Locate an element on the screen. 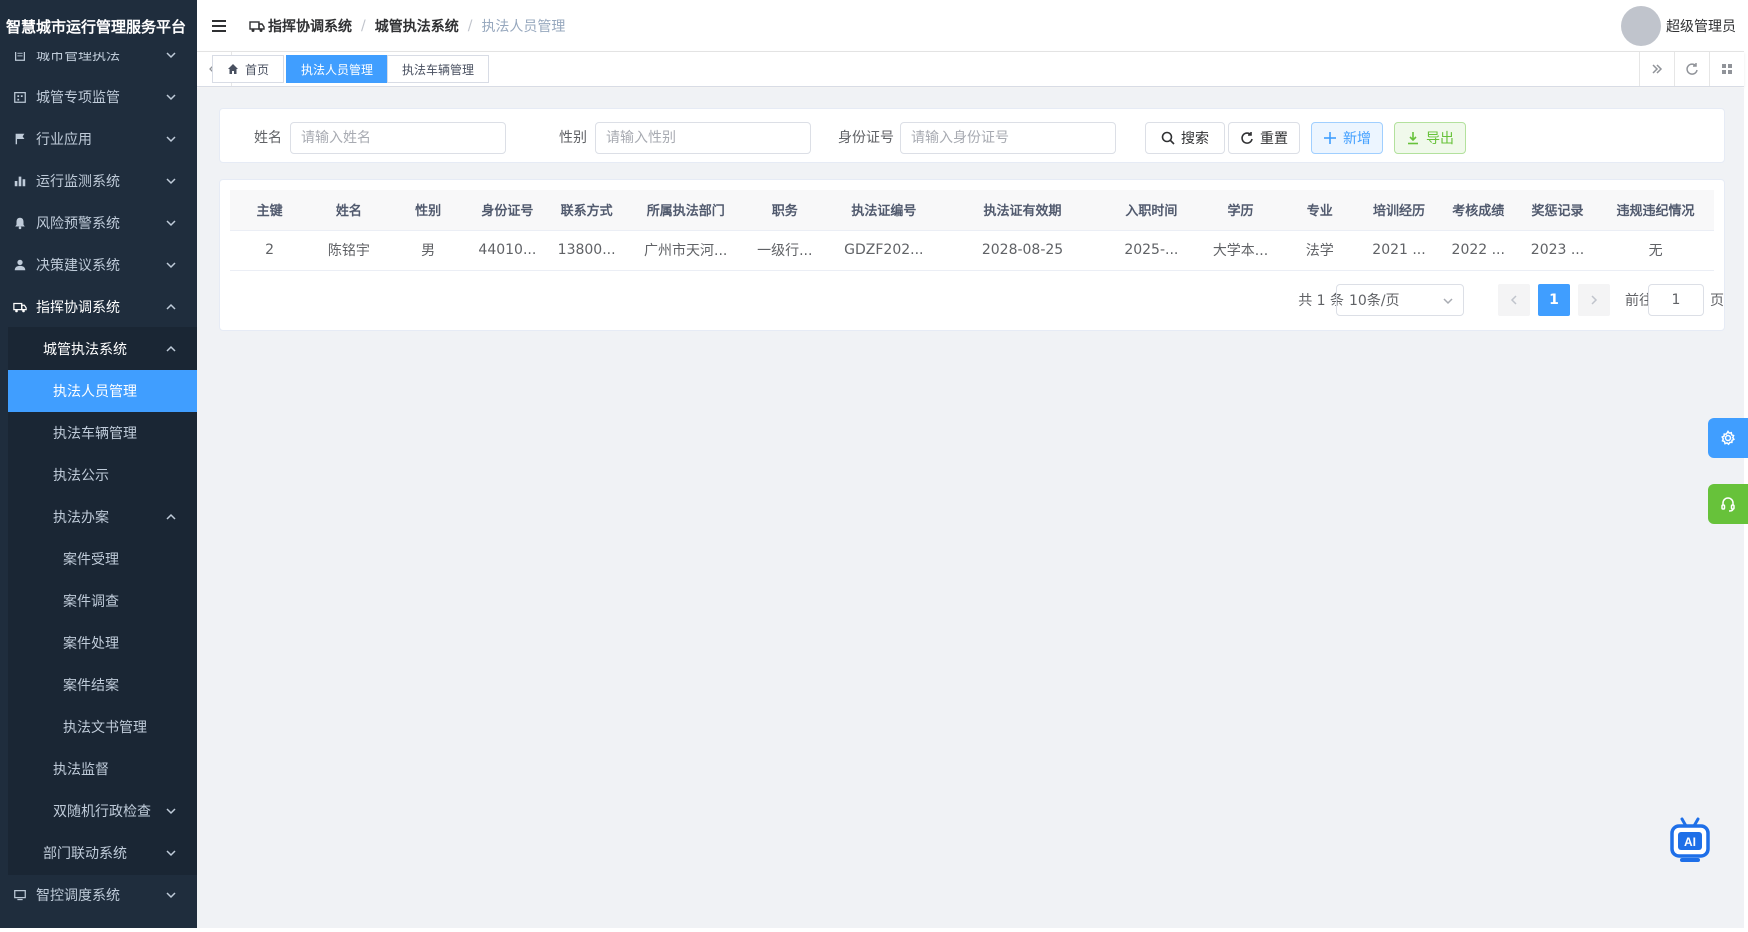 This screenshot has height=932, width=1748. sidebar-item-decision: 决策建议系统 is located at coordinates (98, 265).